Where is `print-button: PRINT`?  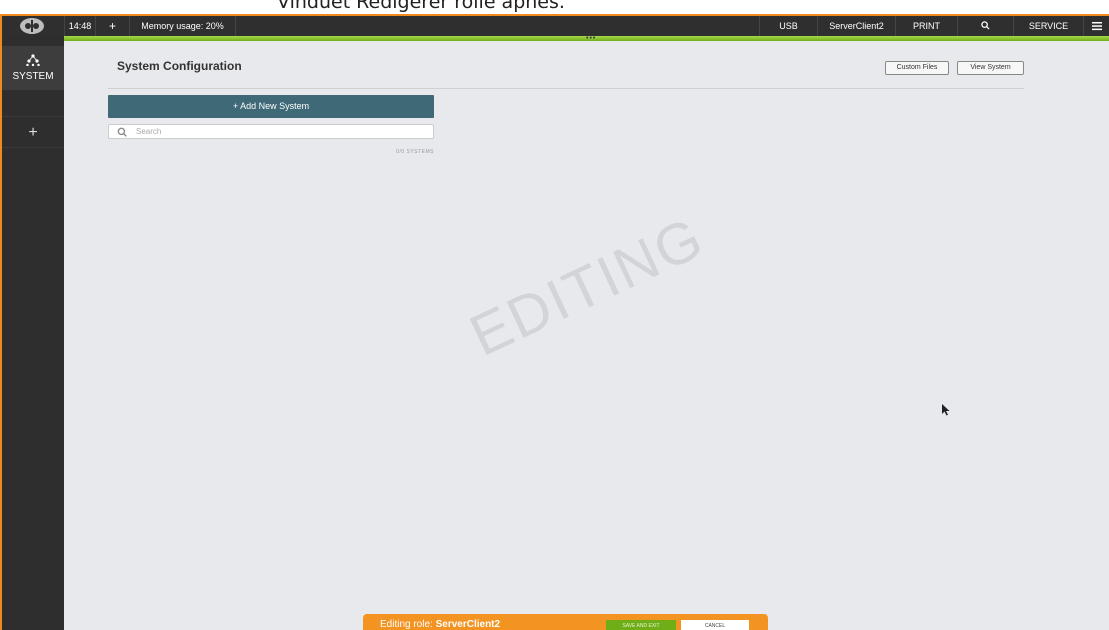 print-button: PRINT is located at coordinates (927, 26).